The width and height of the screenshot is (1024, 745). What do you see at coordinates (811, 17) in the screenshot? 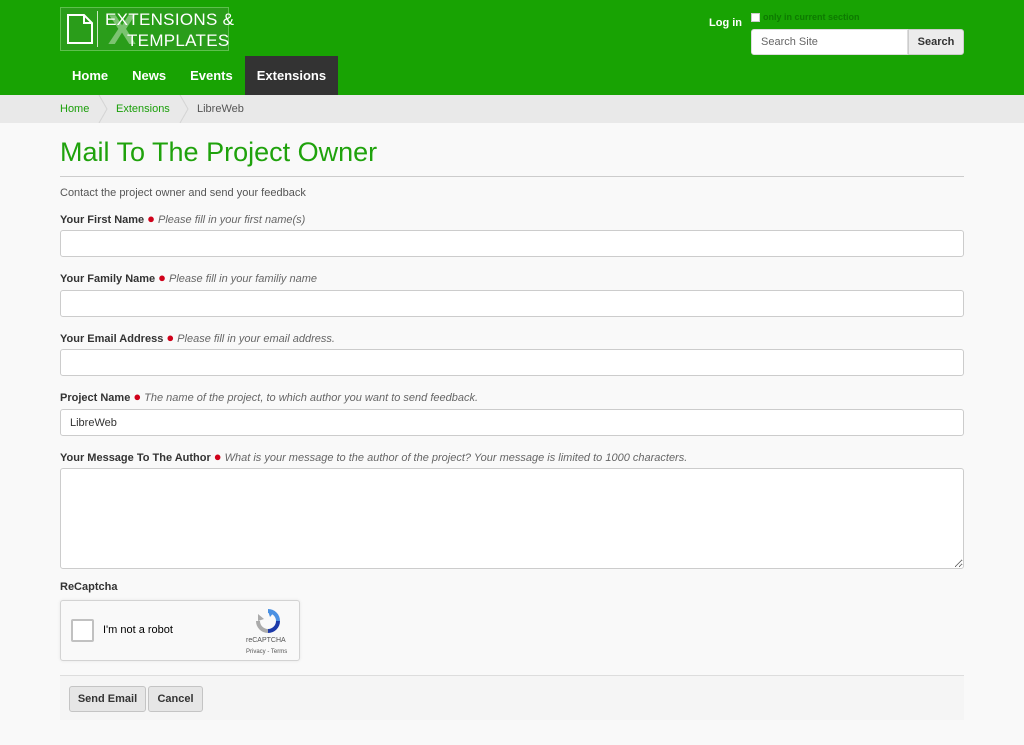
I see `current-section-label: only in current section` at bounding box center [811, 17].